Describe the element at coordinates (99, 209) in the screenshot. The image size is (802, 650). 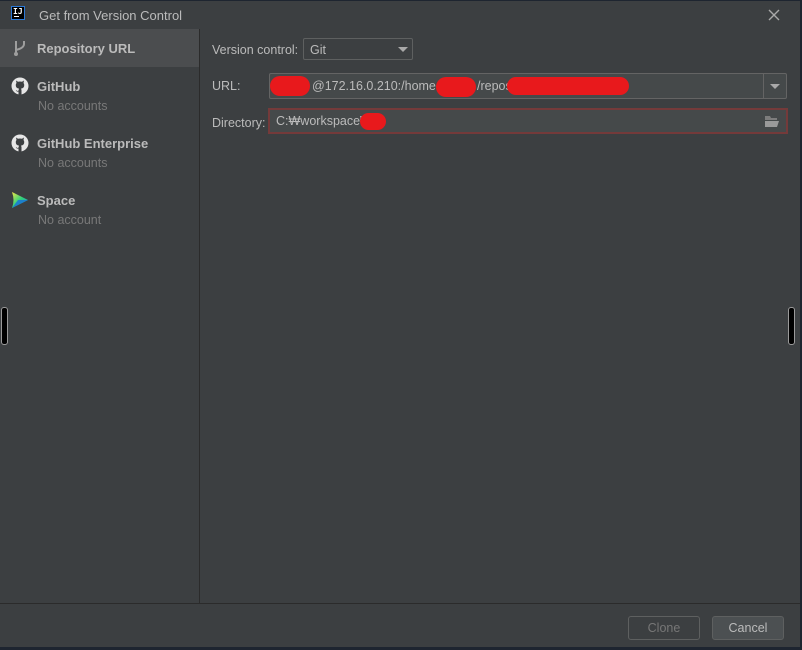
I see `sidebar-item-space: Space No account` at that location.